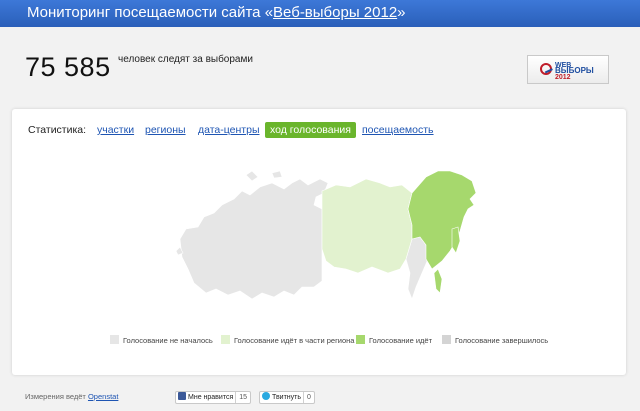 The width and height of the screenshot is (640, 411). What do you see at coordinates (211, 397) in the screenshot?
I see `like-label: Мне нравится` at bounding box center [211, 397].